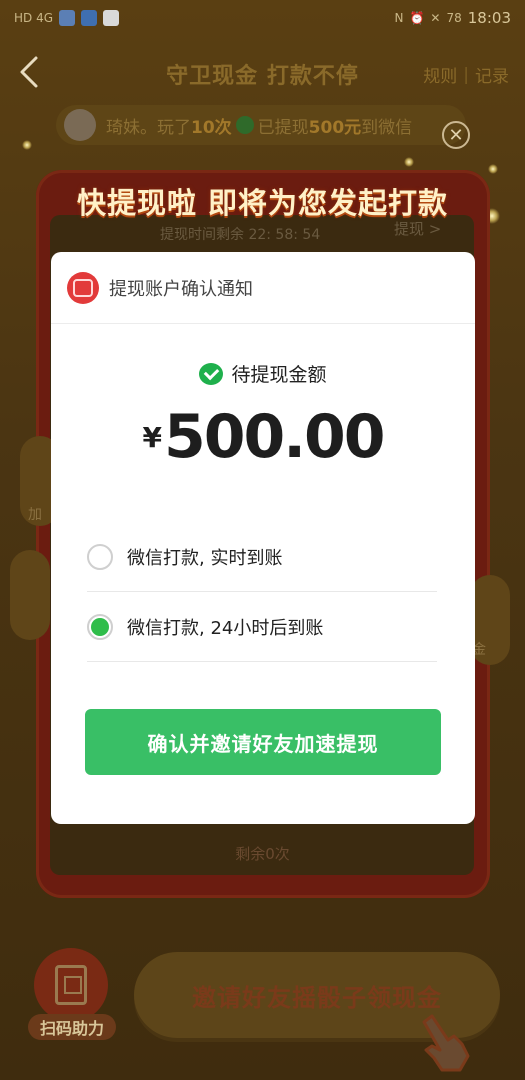  Describe the element at coordinates (83, 287) in the screenshot. I see `brand-logo-icon` at that location.